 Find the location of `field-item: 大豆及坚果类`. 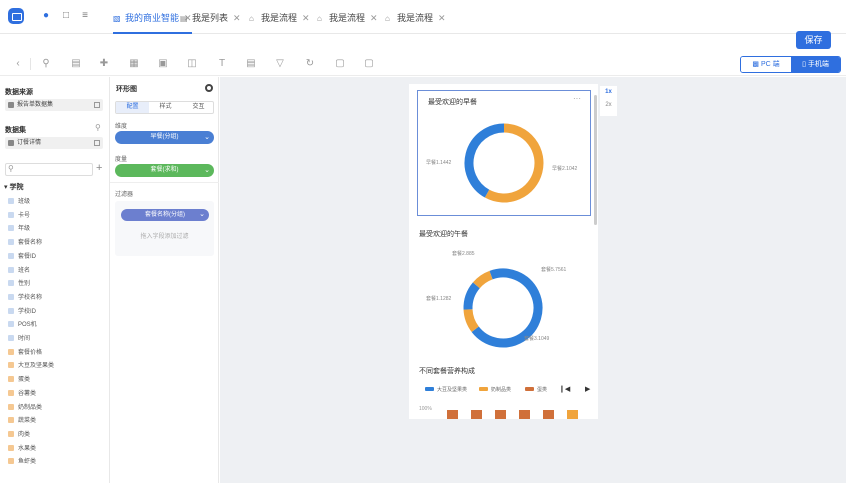

field-item: 大豆及坚果类 is located at coordinates (31, 366).